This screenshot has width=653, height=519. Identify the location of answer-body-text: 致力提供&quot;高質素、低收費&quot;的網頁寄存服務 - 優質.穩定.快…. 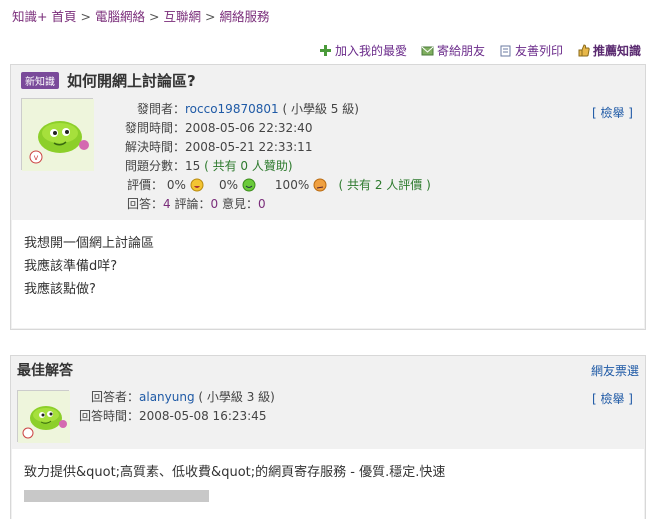
(235, 472).